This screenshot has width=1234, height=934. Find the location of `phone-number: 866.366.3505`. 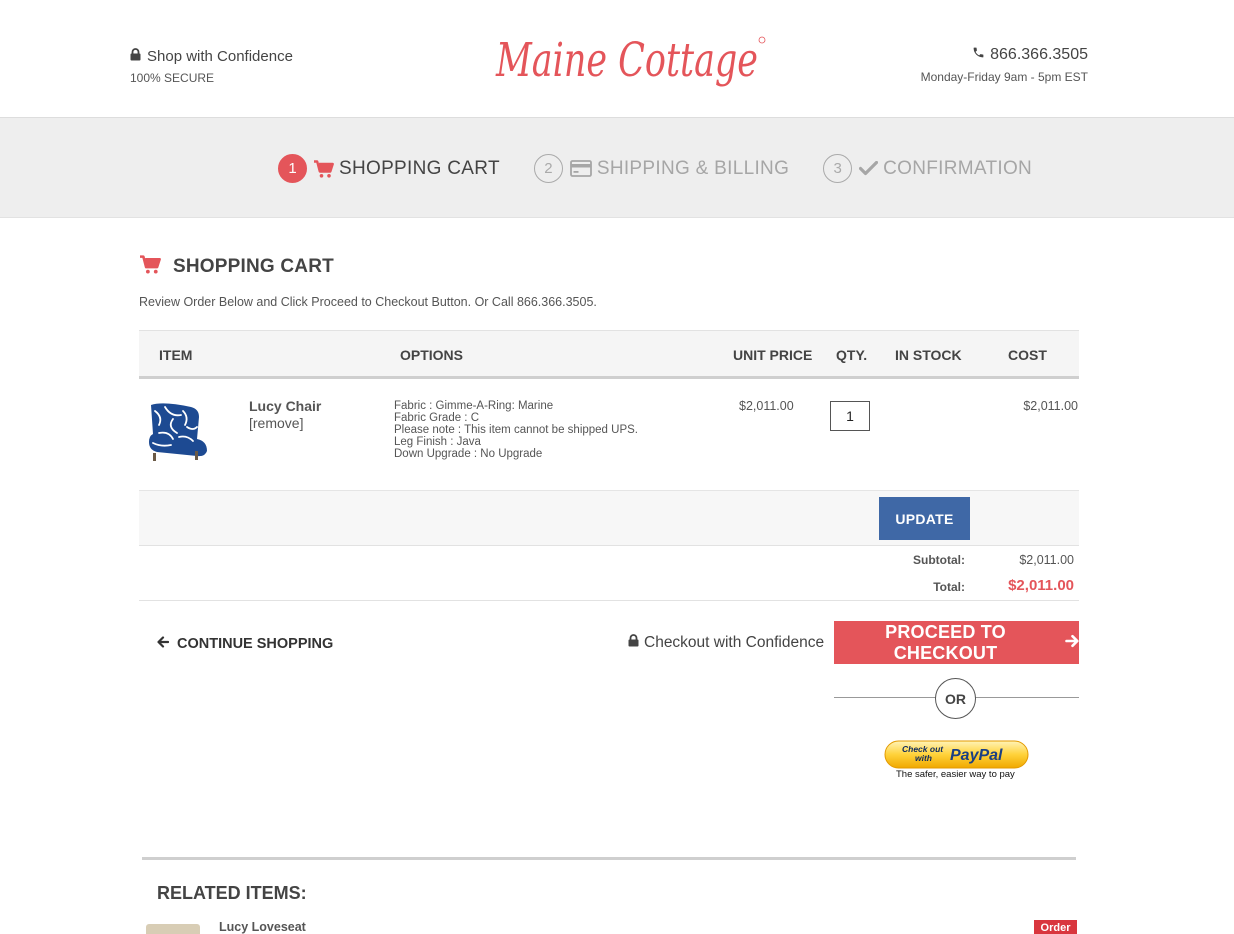

phone-number: 866.366.3505 is located at coordinates (1039, 55).